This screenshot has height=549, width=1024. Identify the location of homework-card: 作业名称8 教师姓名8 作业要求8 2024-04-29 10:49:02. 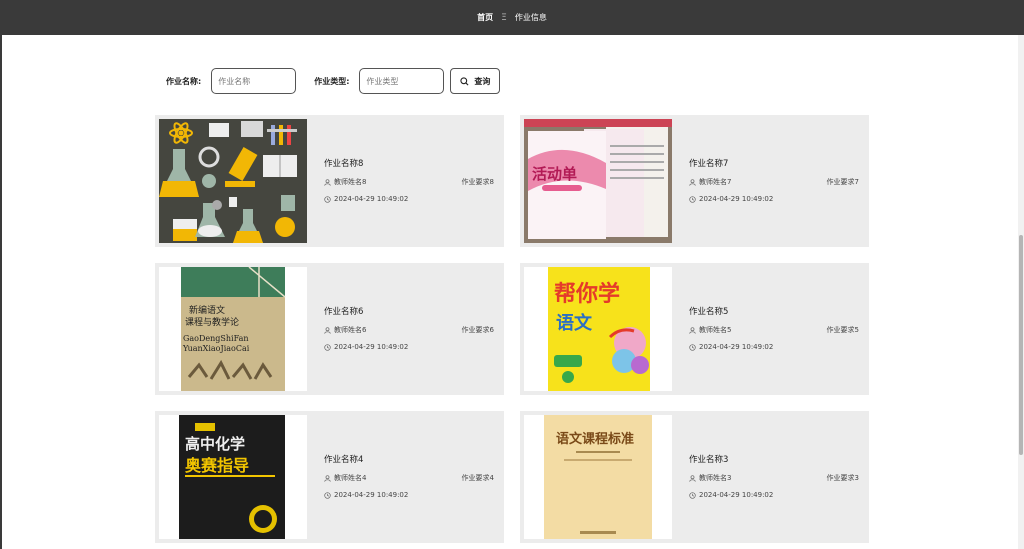
(329, 181).